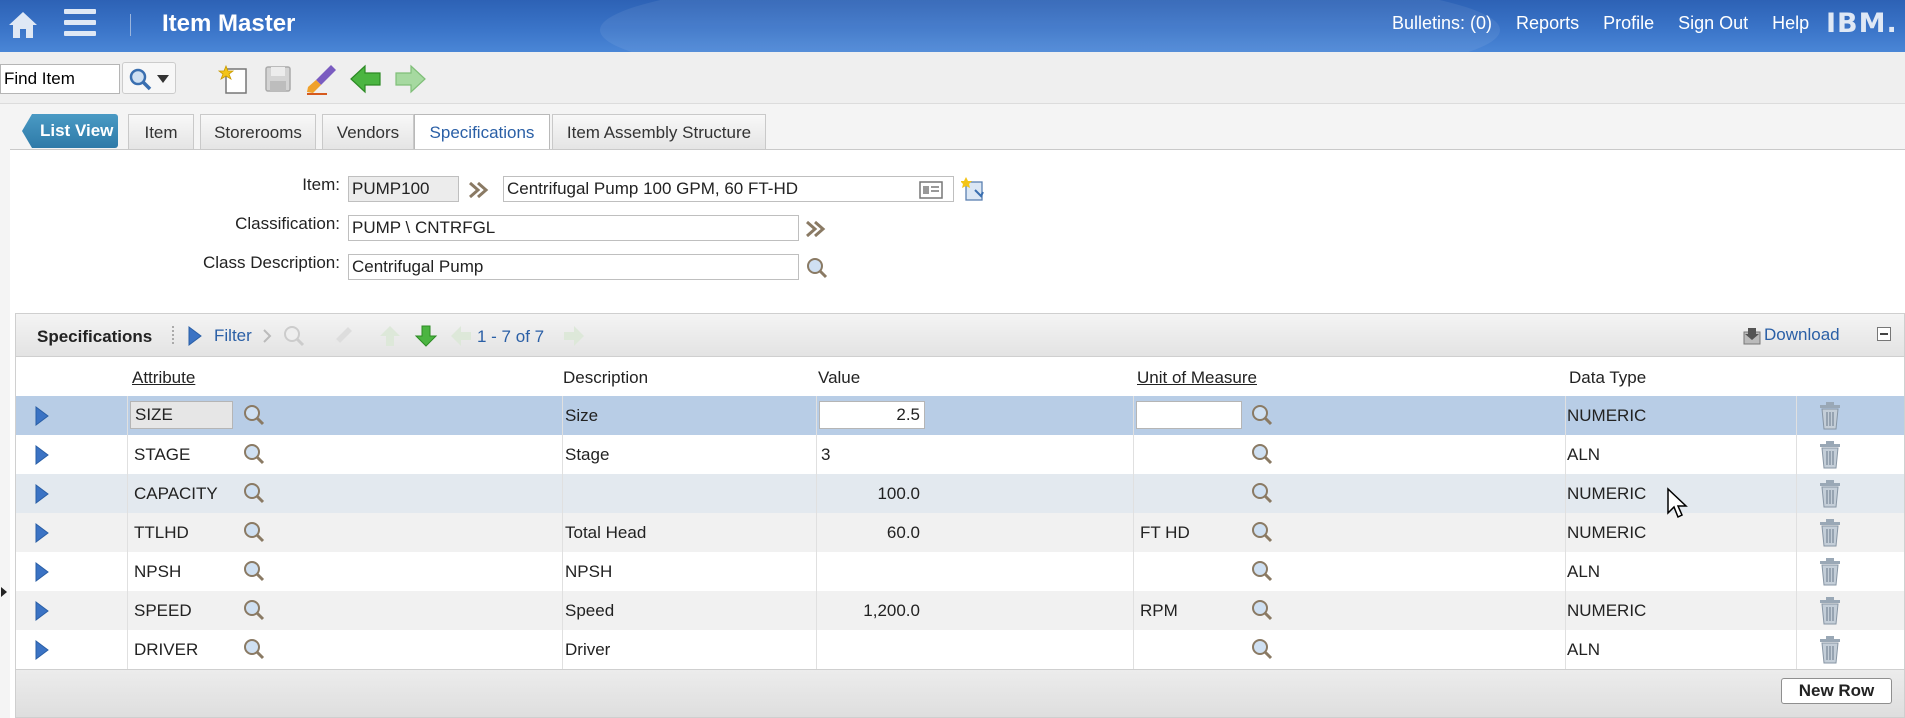  What do you see at coordinates (1802, 335) in the screenshot?
I see `download-link: Download` at bounding box center [1802, 335].